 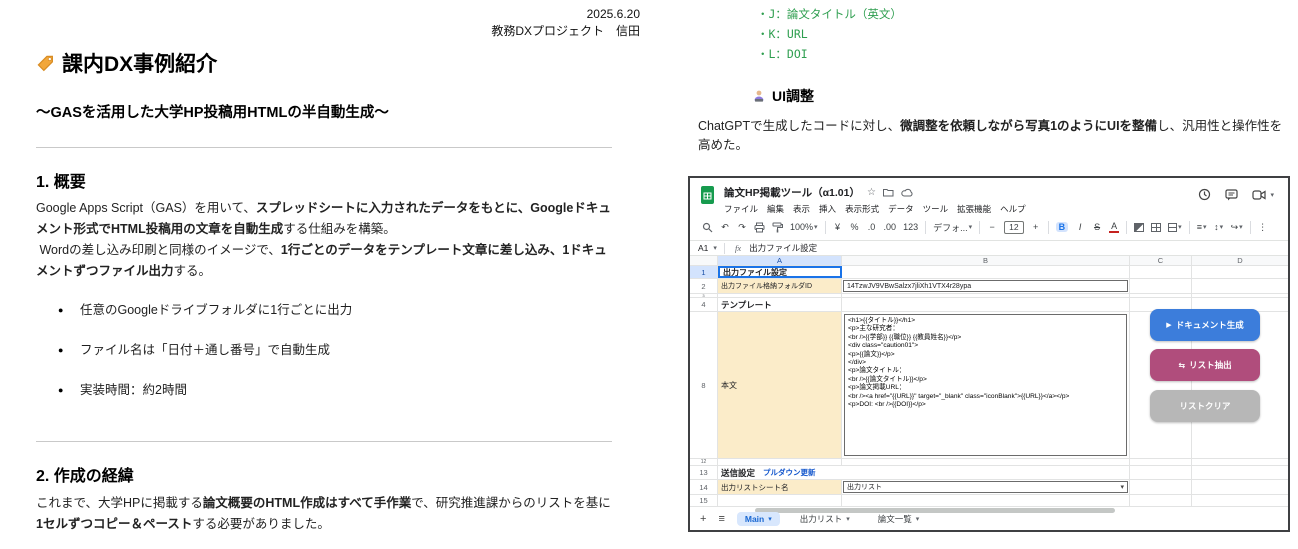 What do you see at coordinates (986, 286) in the screenshot?
I see `cell-b2: 14TzwJV9VBwSalzx7jliXh1VTX4r28ypa` at bounding box center [986, 286].